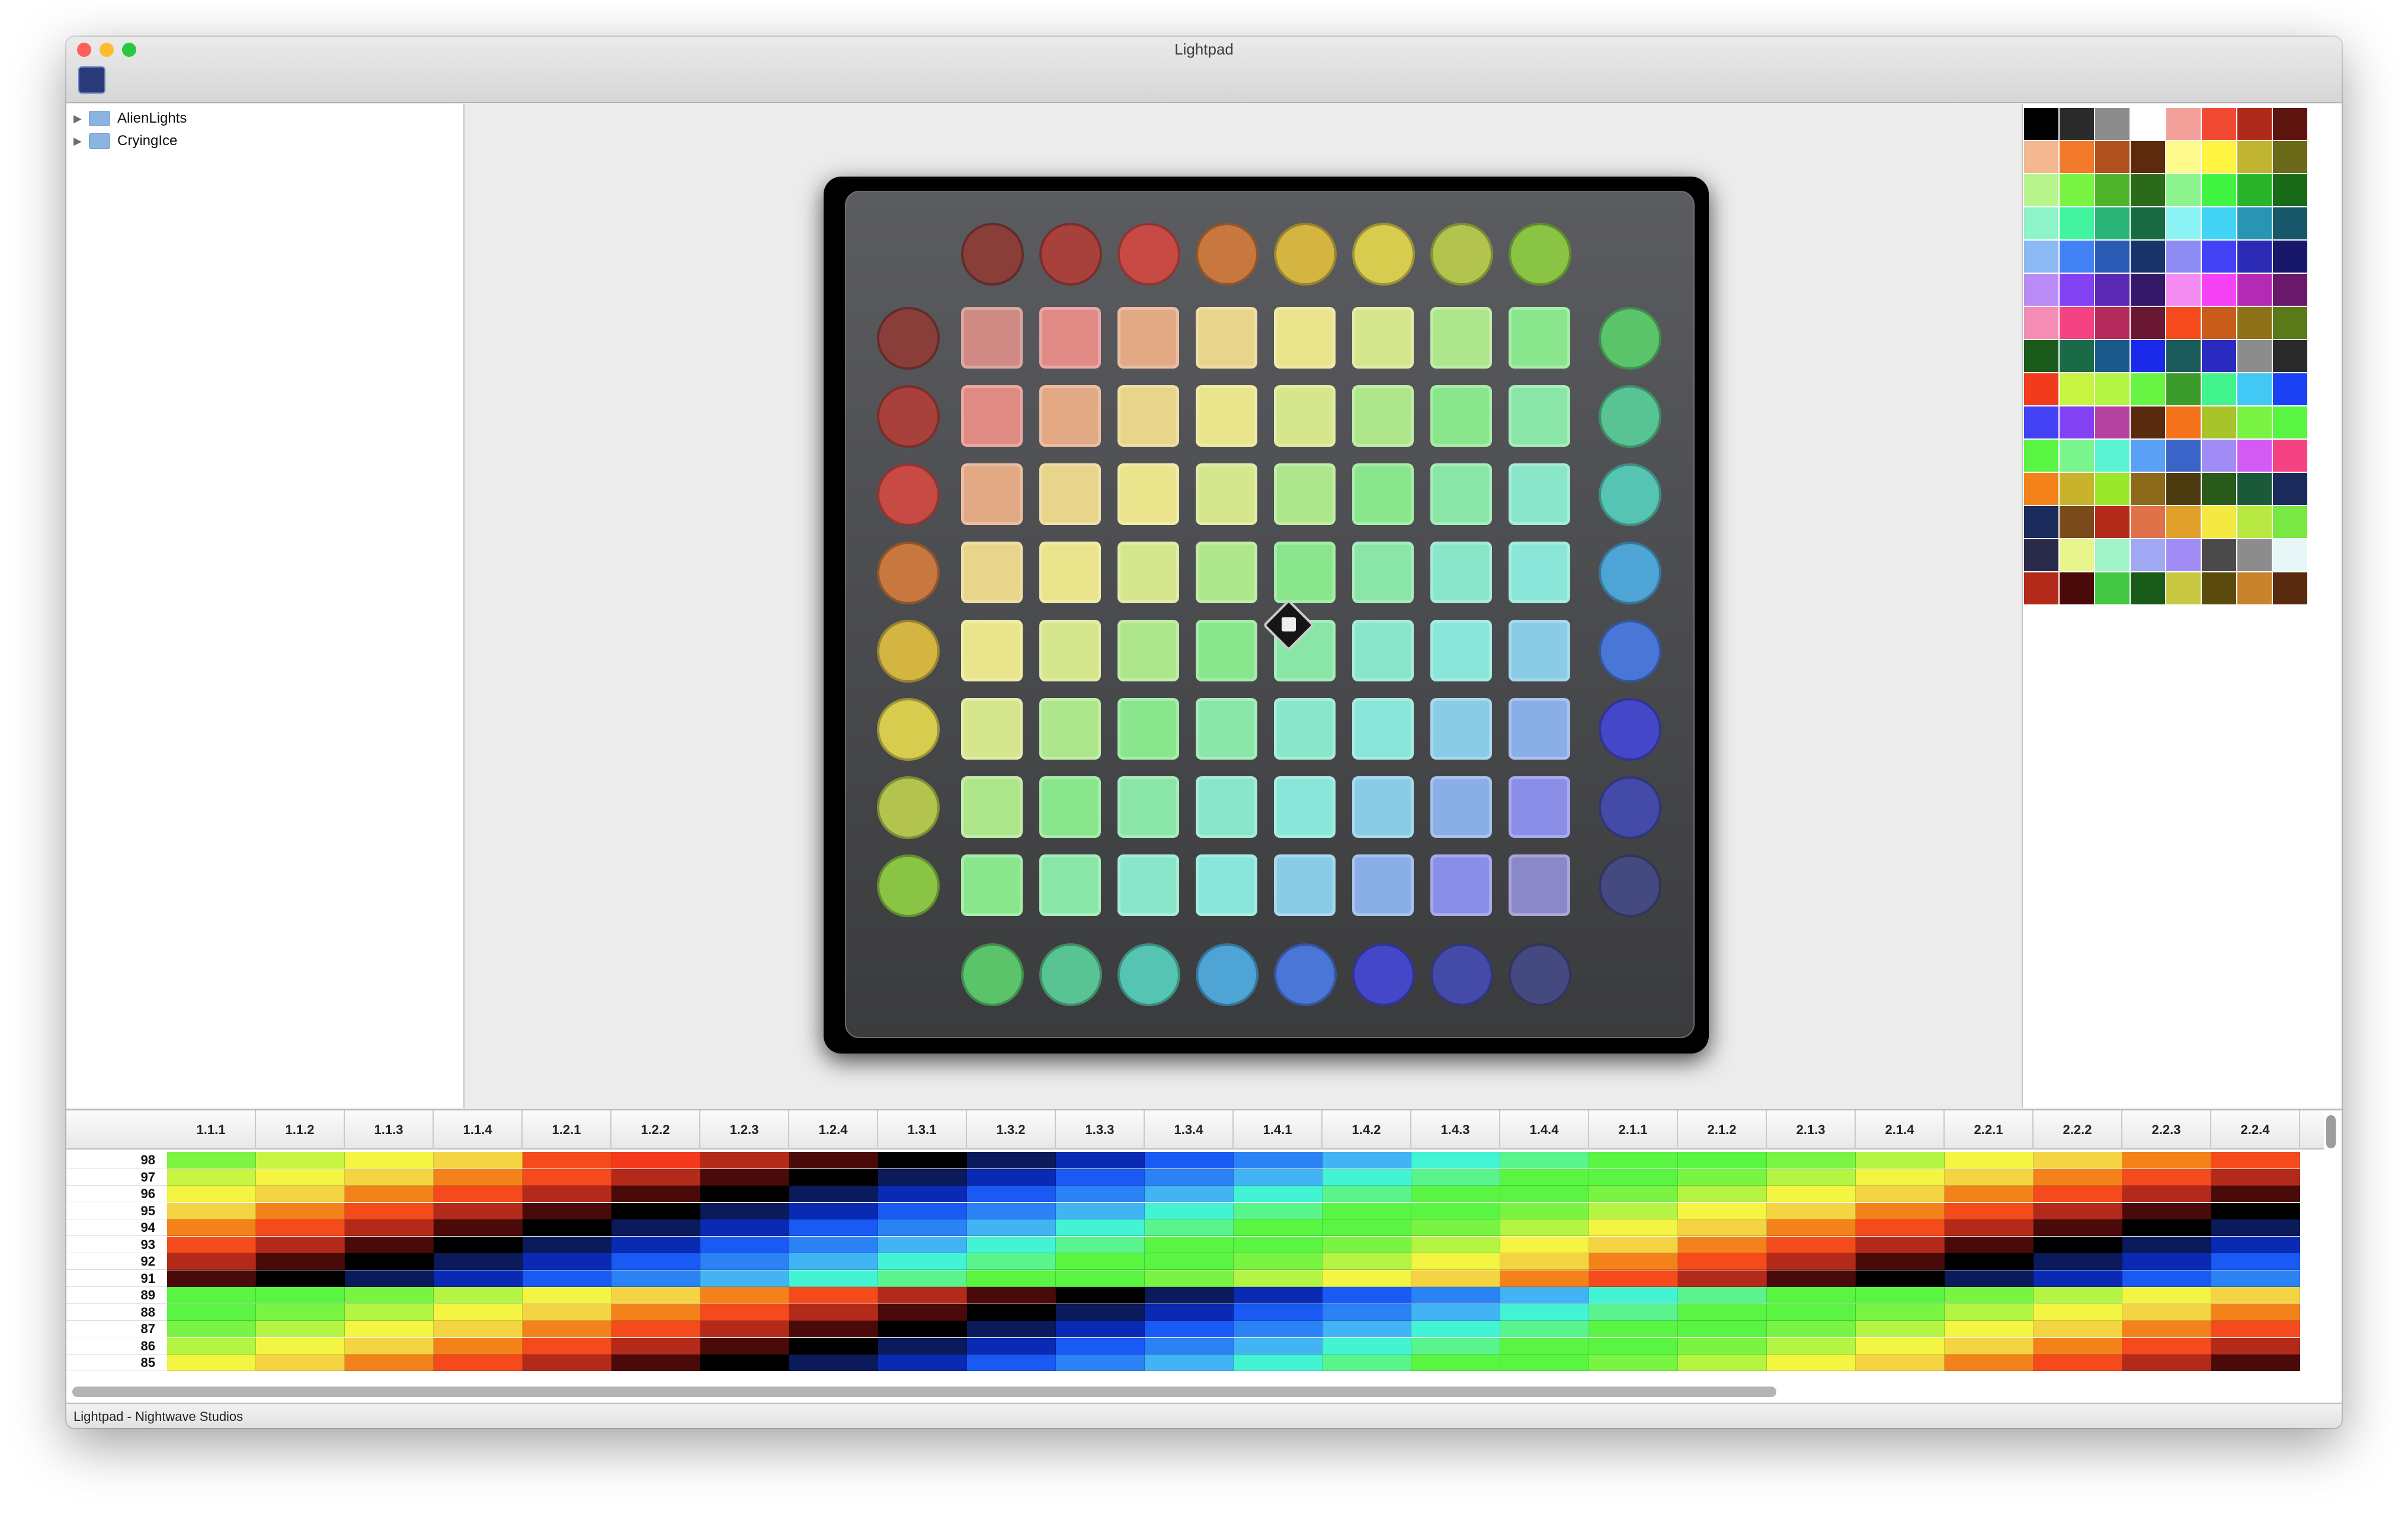 Image resolution: width=2408 pixels, height=1524 pixels. Describe the element at coordinates (744, 1130) in the screenshot. I see `column-header: 1.2.3` at that location.